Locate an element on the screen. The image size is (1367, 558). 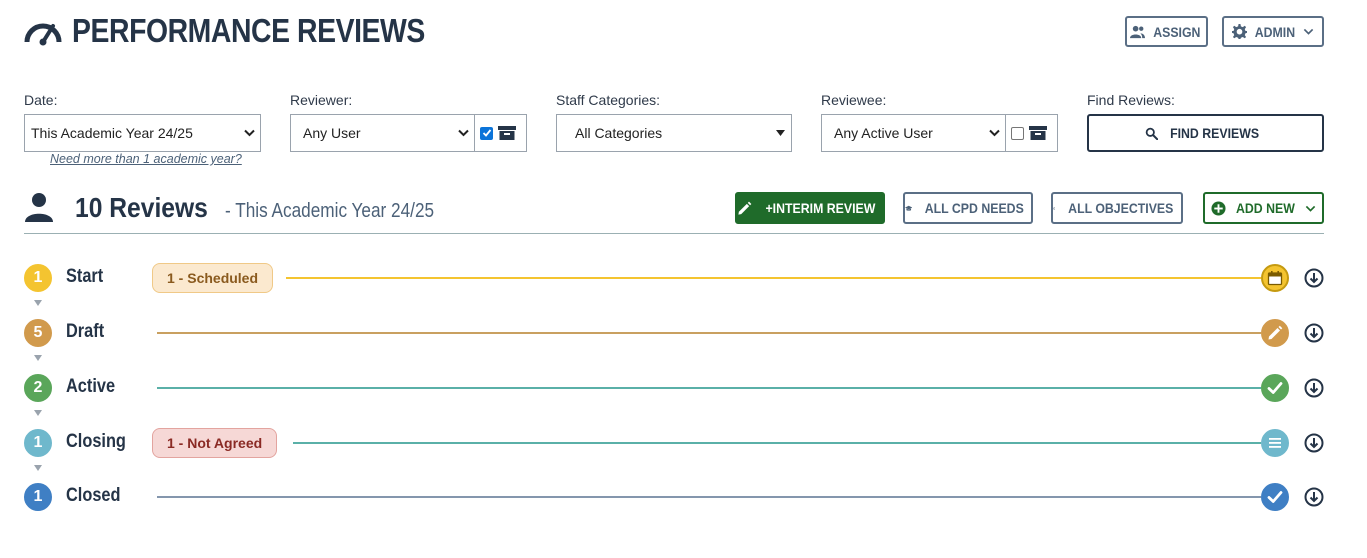
stage-row-start: 1 Start 1 - Scheduled is located at coordinates (674, 278).